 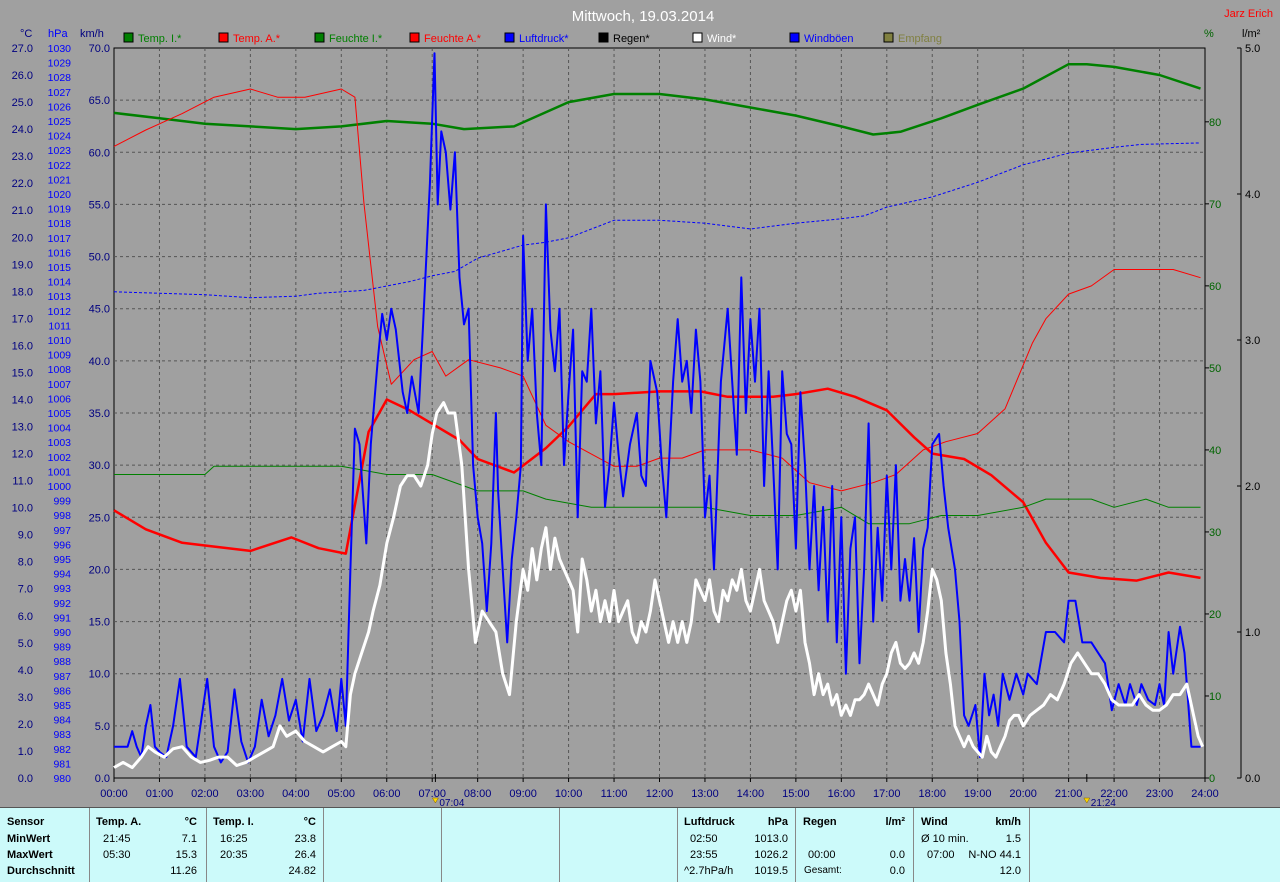 I want to click on wind-avg-value: 1.5, so click(x=1013, y=839).